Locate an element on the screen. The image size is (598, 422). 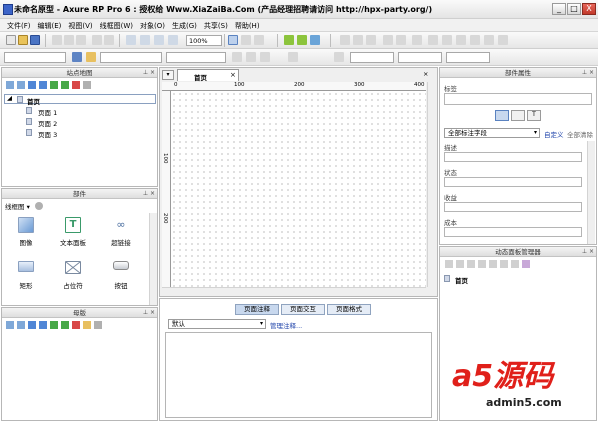
tab-page-formatting: 页面格式 is located at coordinates (349, 309).